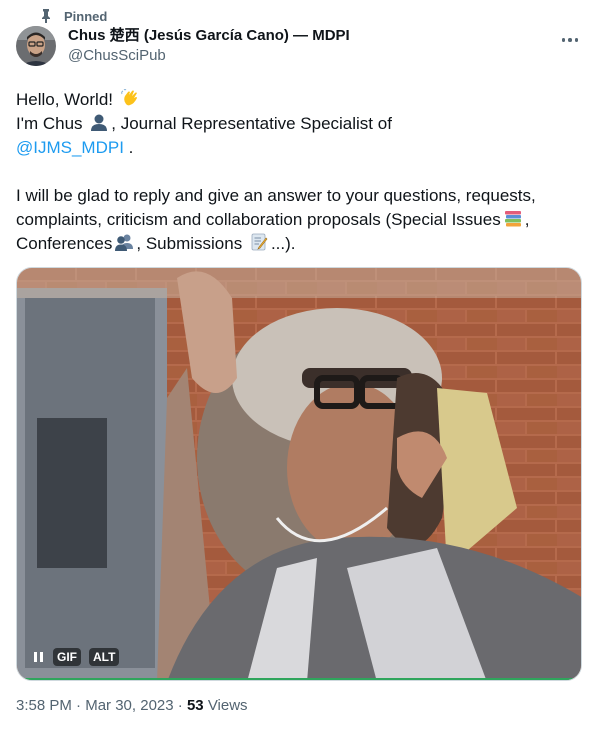 The image size is (598, 729). Describe the element at coordinates (156, 242) in the screenshot. I see `text-line: Conferences , Submissions ...).` at that location.